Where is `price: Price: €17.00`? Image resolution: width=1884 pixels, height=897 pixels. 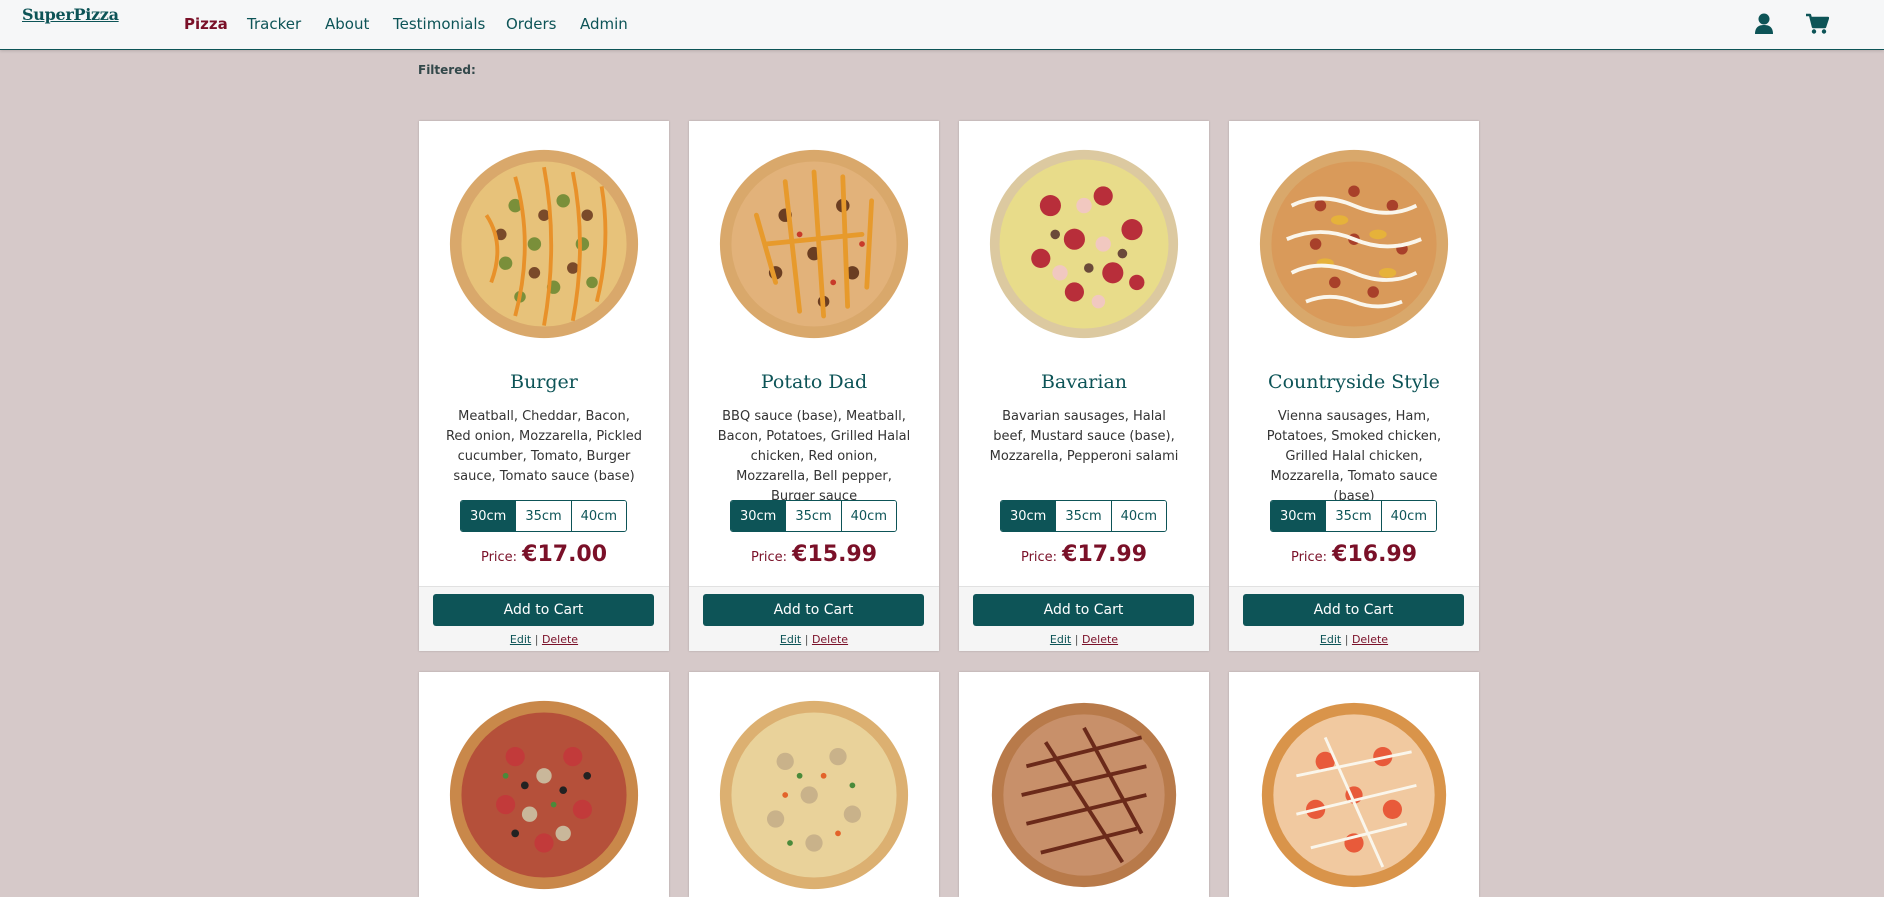
price: Price: €17.00 is located at coordinates (544, 554).